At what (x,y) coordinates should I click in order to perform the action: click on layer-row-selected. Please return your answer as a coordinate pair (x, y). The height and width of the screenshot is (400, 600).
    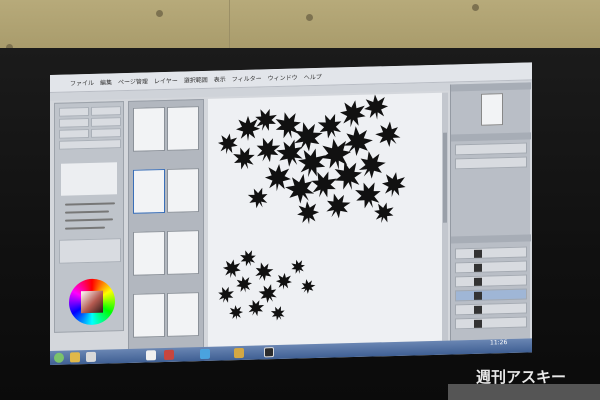
    Looking at the image, I should click on (491, 295).